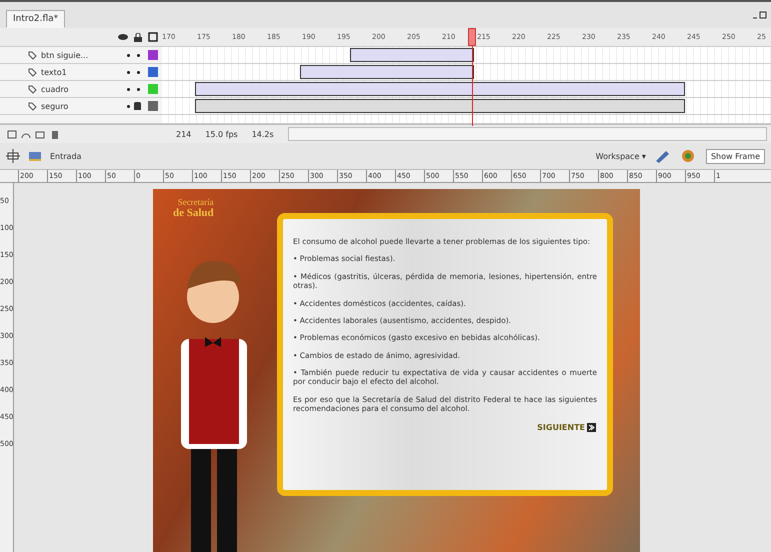  Describe the element at coordinates (760, 15) in the screenshot. I see `window-controls-icon` at that location.